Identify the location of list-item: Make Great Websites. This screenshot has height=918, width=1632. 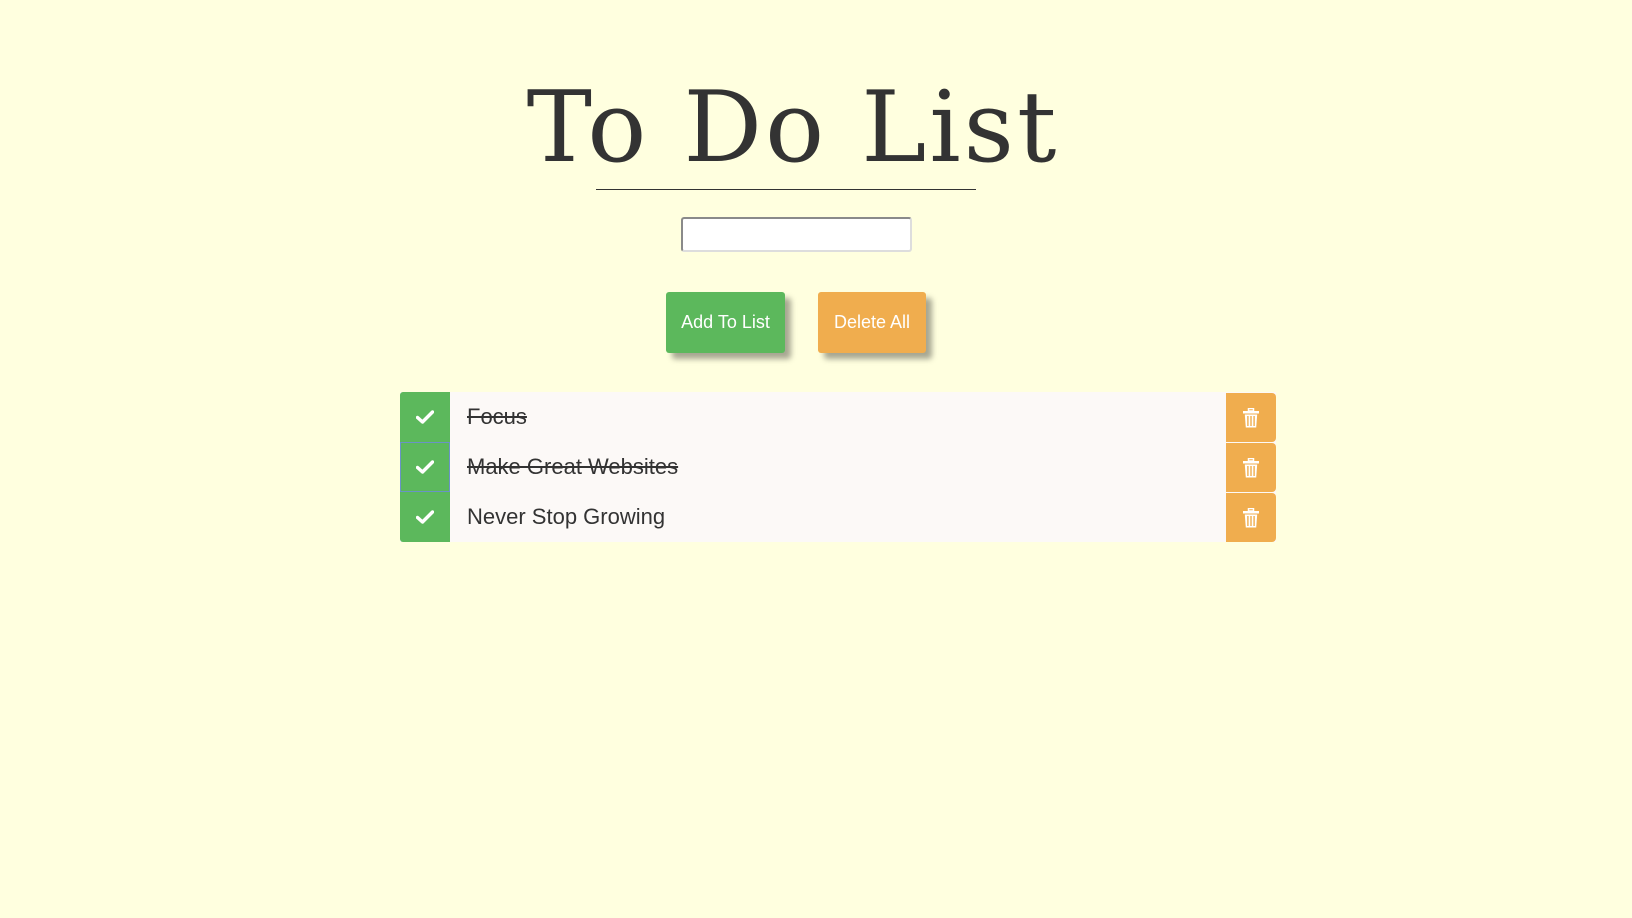
(838, 467).